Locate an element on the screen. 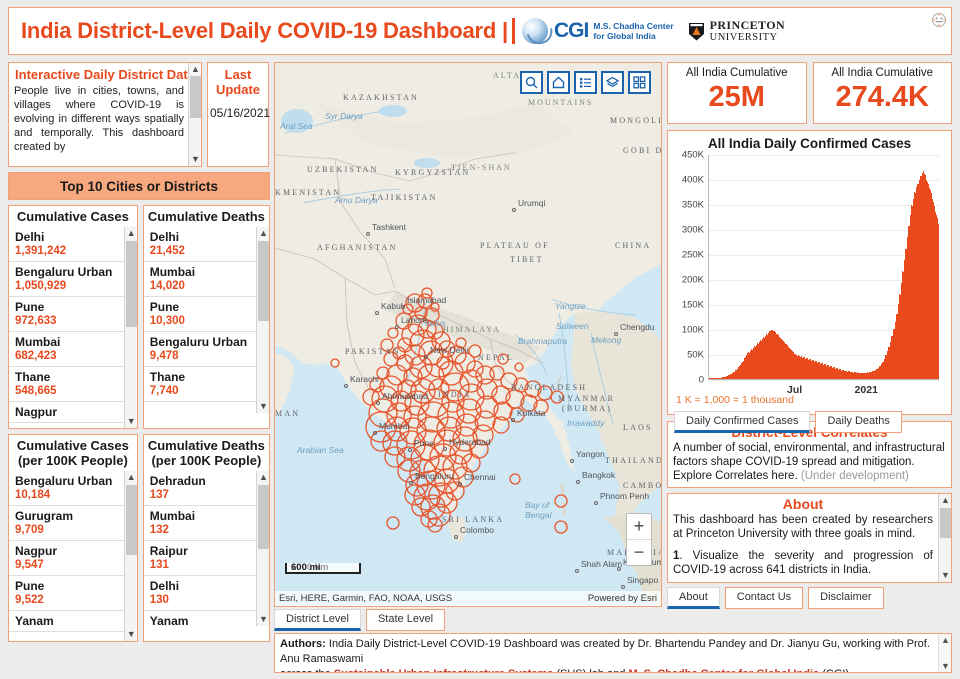  list-item: Nagpur is located at coordinates (66, 412).